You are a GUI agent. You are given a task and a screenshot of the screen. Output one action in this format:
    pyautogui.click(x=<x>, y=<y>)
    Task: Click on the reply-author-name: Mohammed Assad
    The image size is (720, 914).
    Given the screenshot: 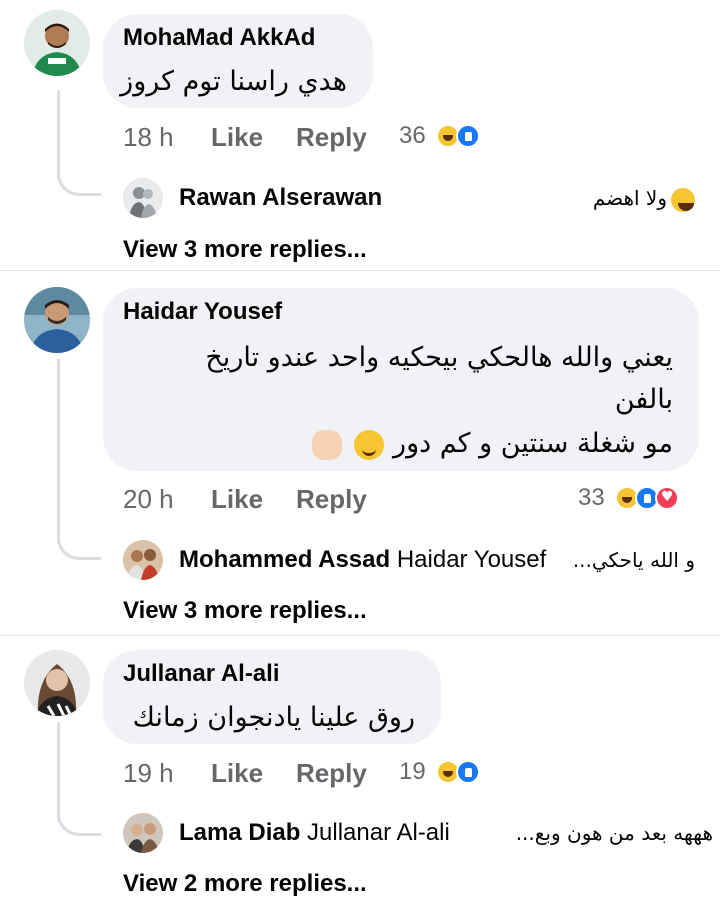 What is the action you would take?
    pyautogui.click(x=284, y=559)
    